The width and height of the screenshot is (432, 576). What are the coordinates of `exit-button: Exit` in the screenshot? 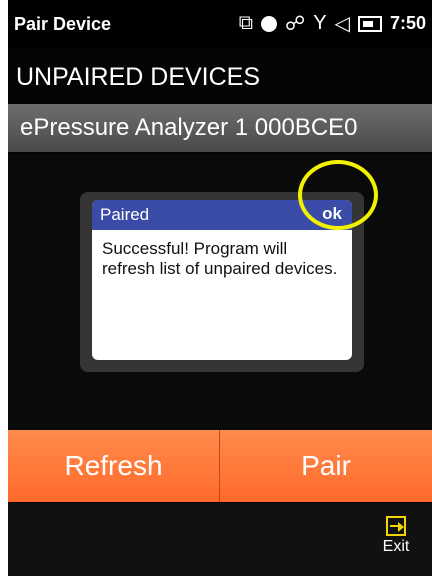 It's located at (396, 540).